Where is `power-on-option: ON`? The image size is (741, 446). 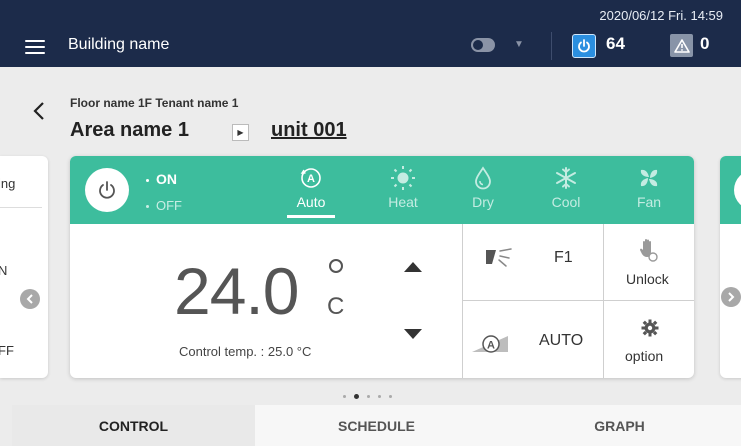
power-on-option: ON is located at coordinates (161, 179).